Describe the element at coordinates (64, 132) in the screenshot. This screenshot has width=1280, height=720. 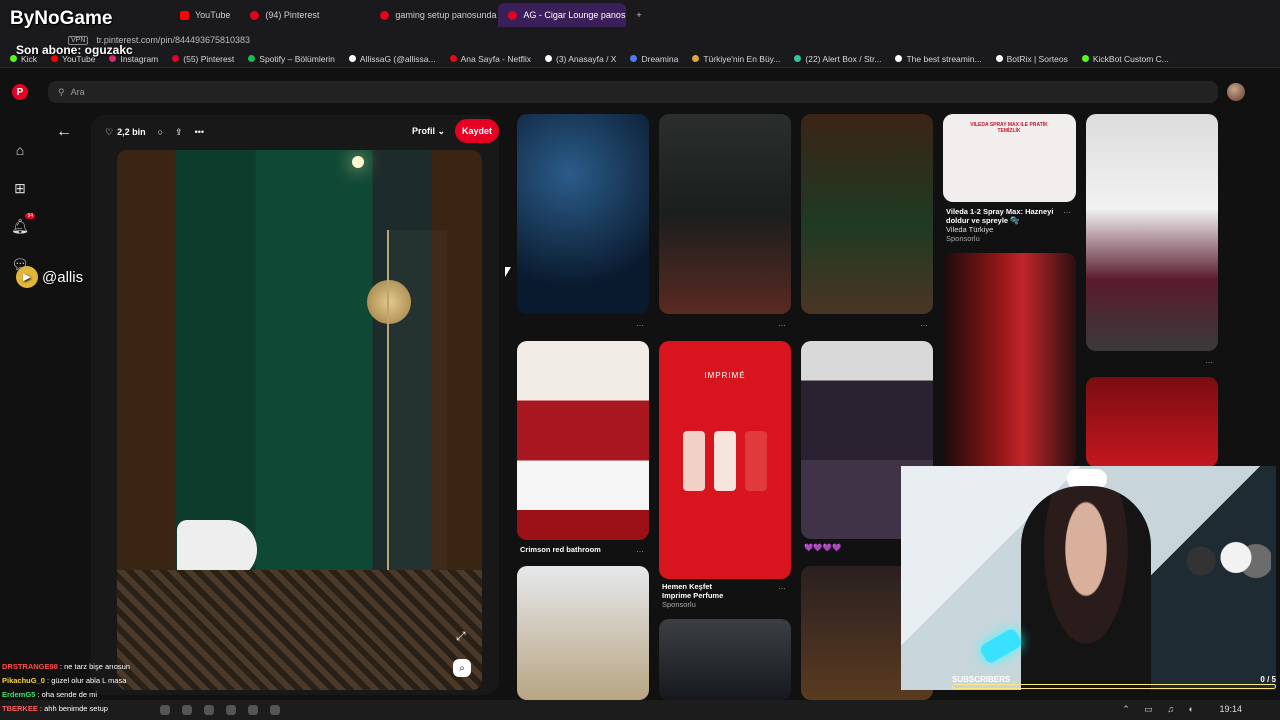
I see `back-arrow-icon: ←` at that location.